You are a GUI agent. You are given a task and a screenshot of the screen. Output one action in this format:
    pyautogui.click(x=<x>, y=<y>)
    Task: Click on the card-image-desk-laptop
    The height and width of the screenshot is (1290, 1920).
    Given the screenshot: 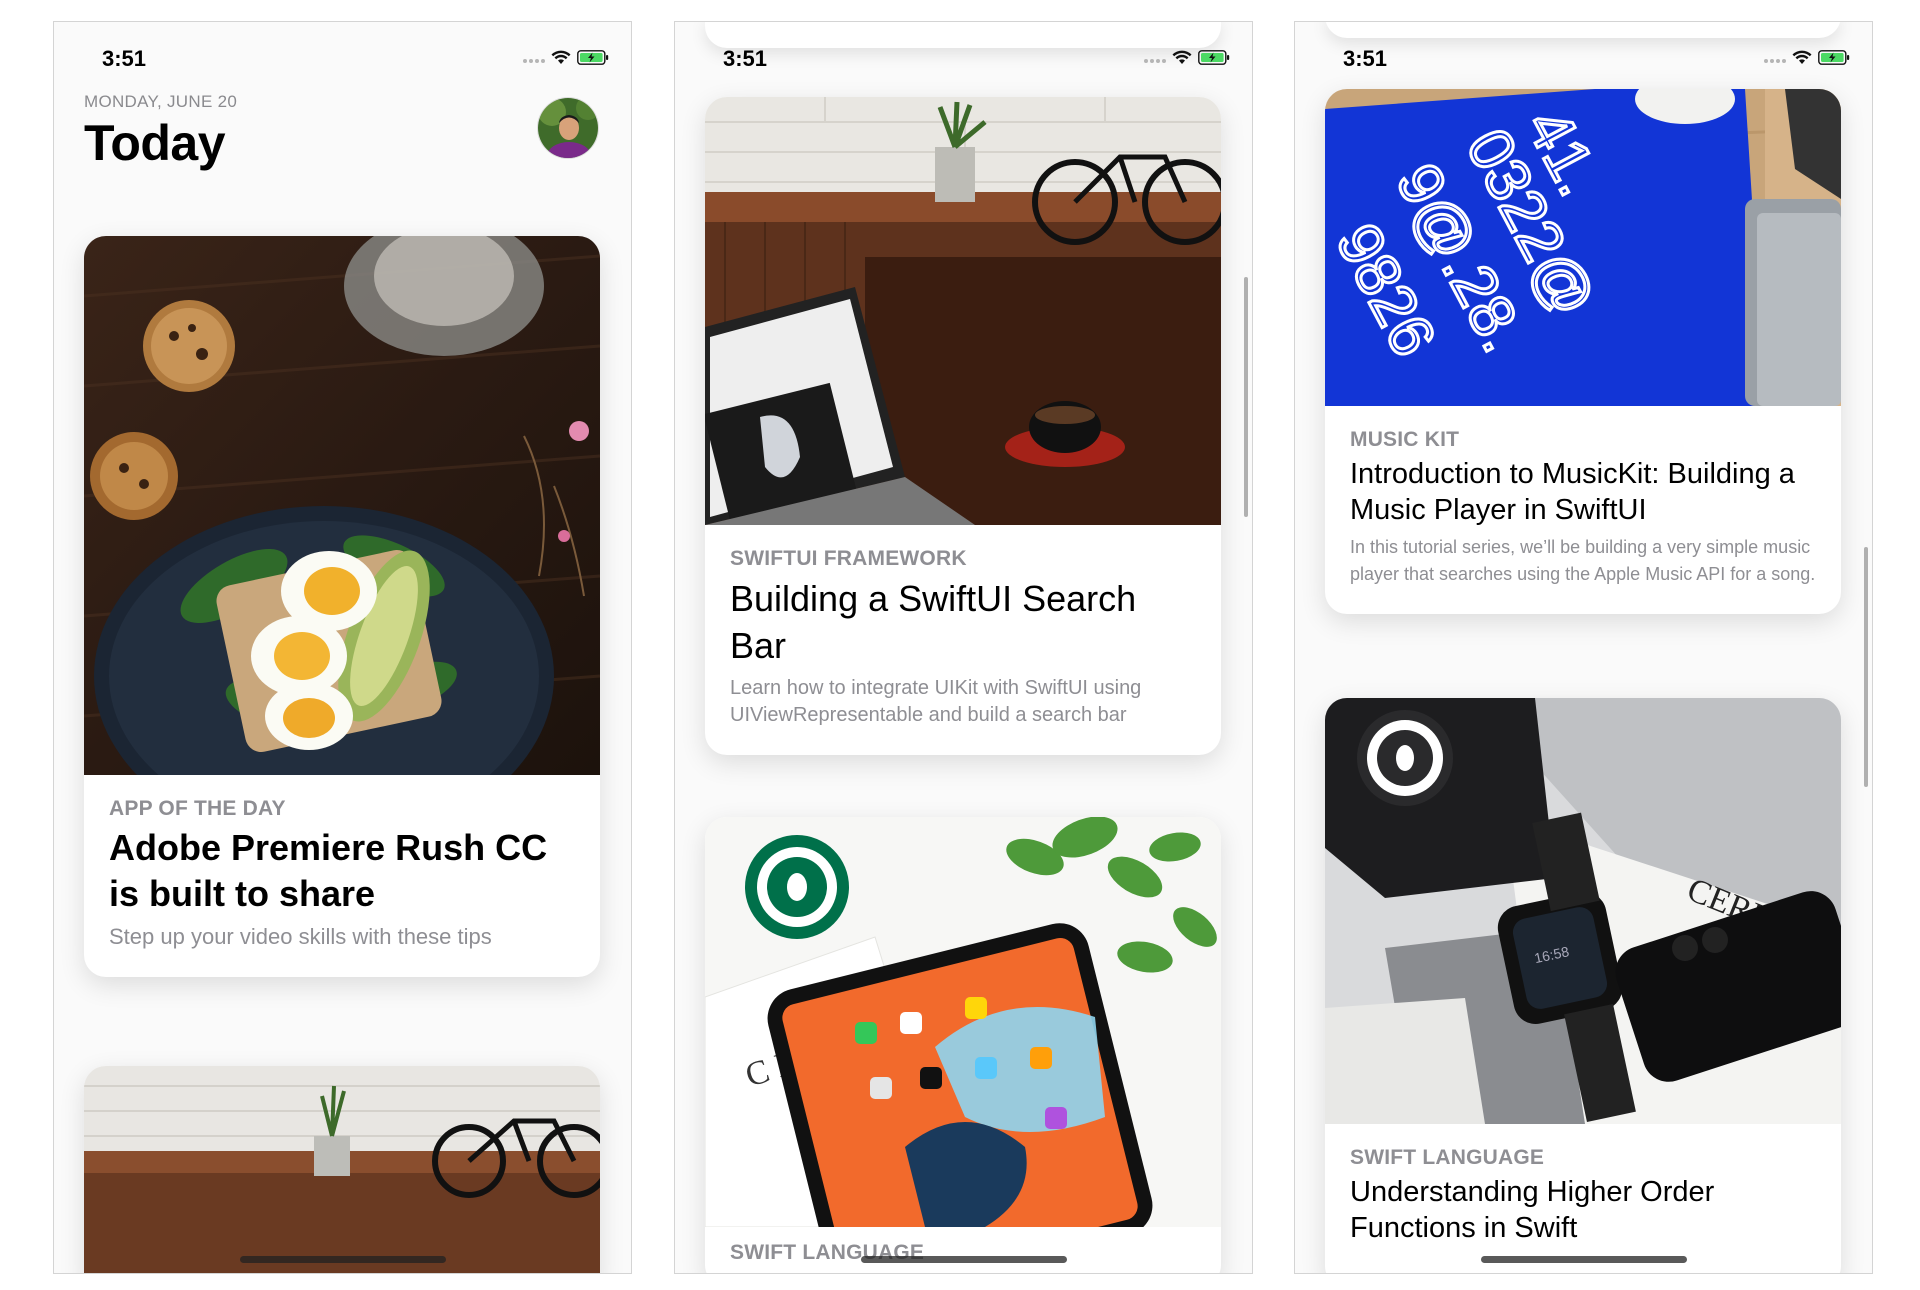 What is the action you would take?
    pyautogui.click(x=963, y=311)
    